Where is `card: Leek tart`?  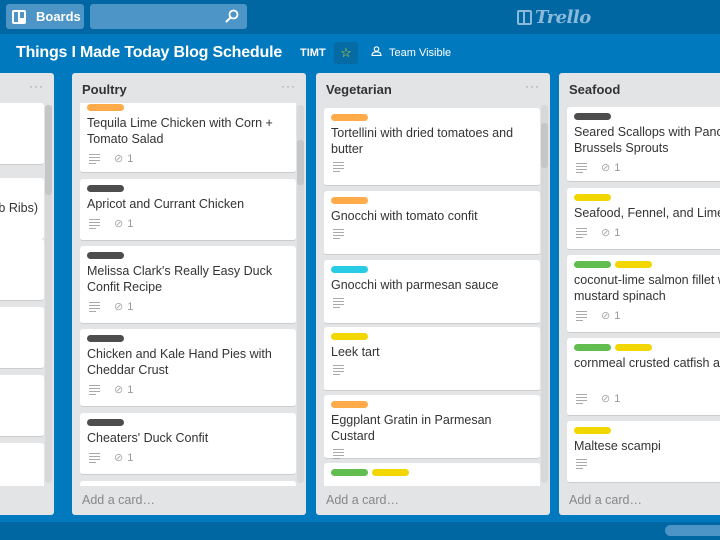
card: Leek tart is located at coordinates (432, 359).